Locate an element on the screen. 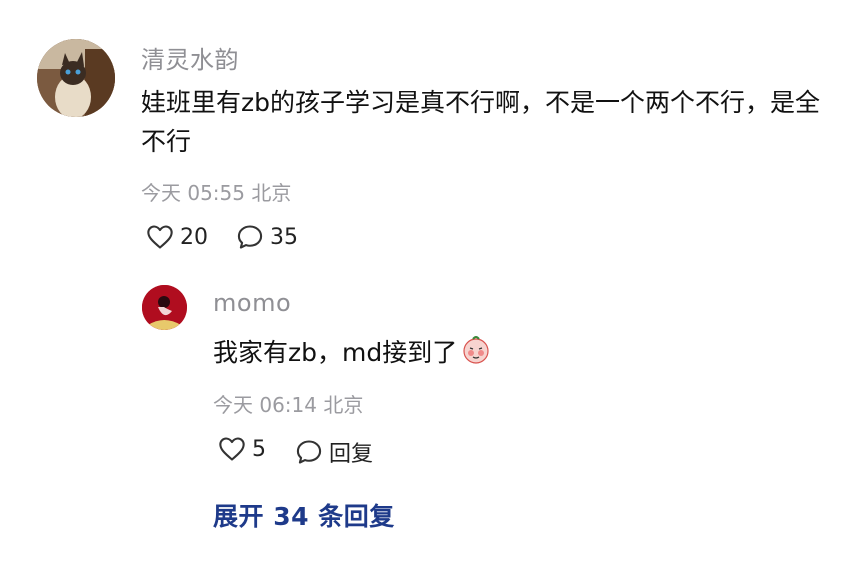 The image size is (860, 576). reply-button-label: 回复 is located at coordinates (351, 454).